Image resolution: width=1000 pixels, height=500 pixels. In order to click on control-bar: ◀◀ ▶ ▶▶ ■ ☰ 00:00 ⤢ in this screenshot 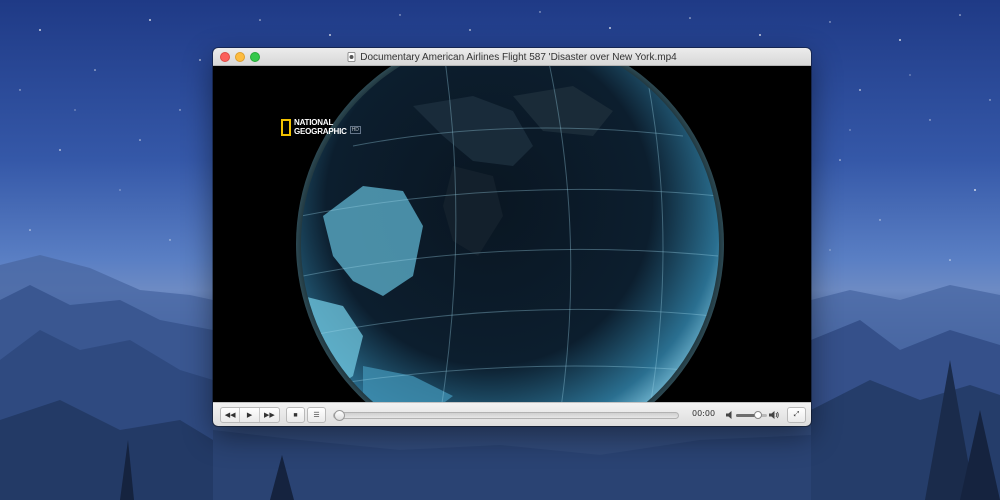, I will do `click(512, 414)`.